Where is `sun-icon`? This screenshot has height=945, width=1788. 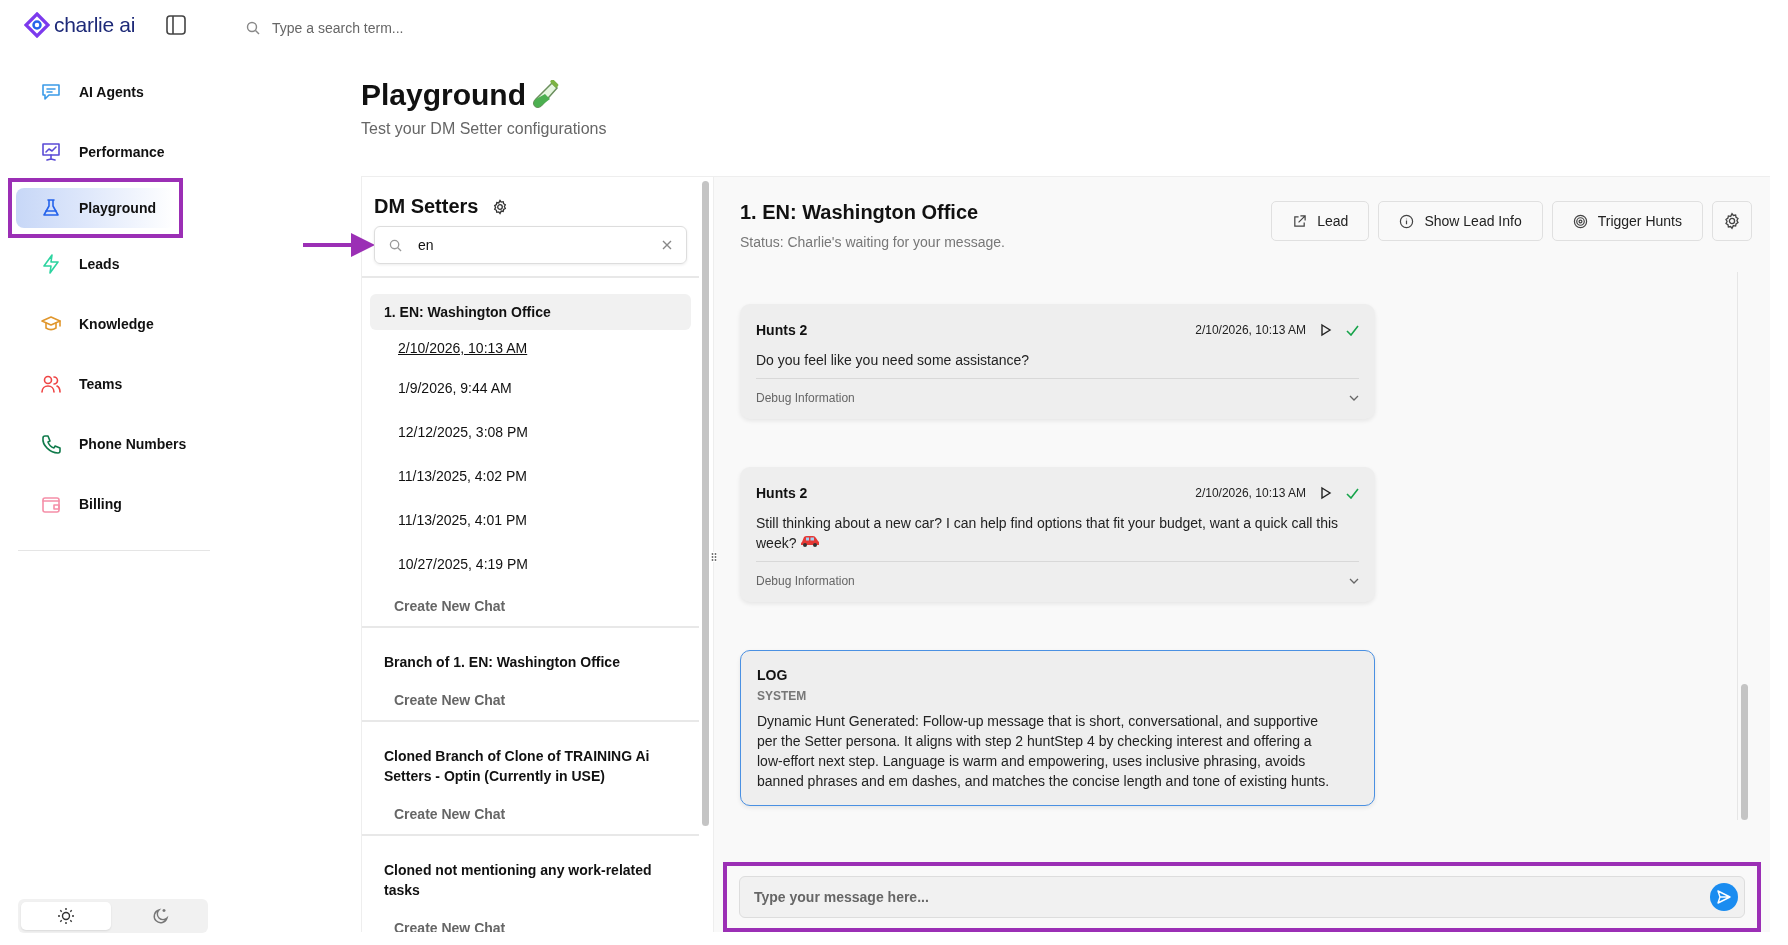
sun-icon is located at coordinates (66, 916).